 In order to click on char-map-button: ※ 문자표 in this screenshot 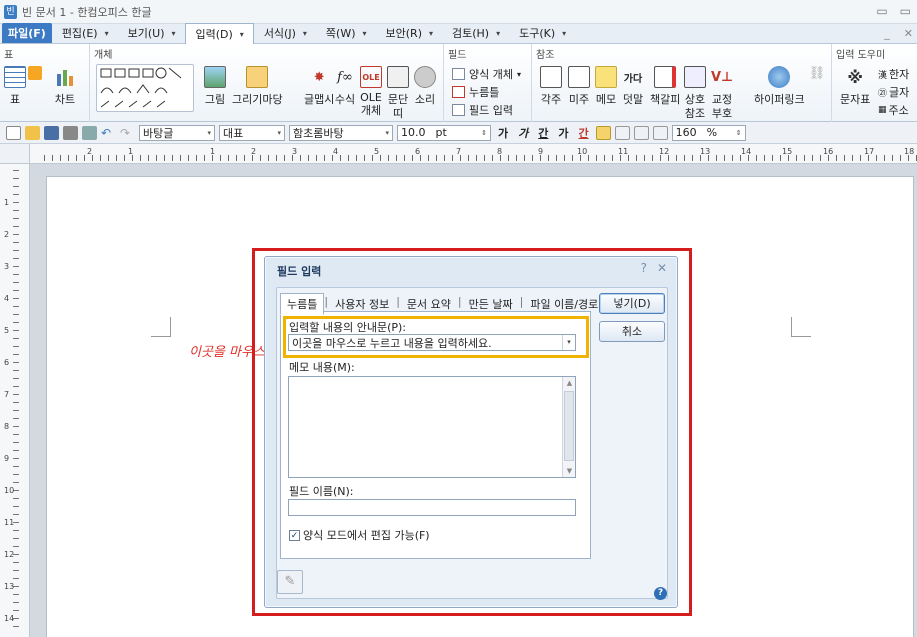, I will do `click(855, 86)`.